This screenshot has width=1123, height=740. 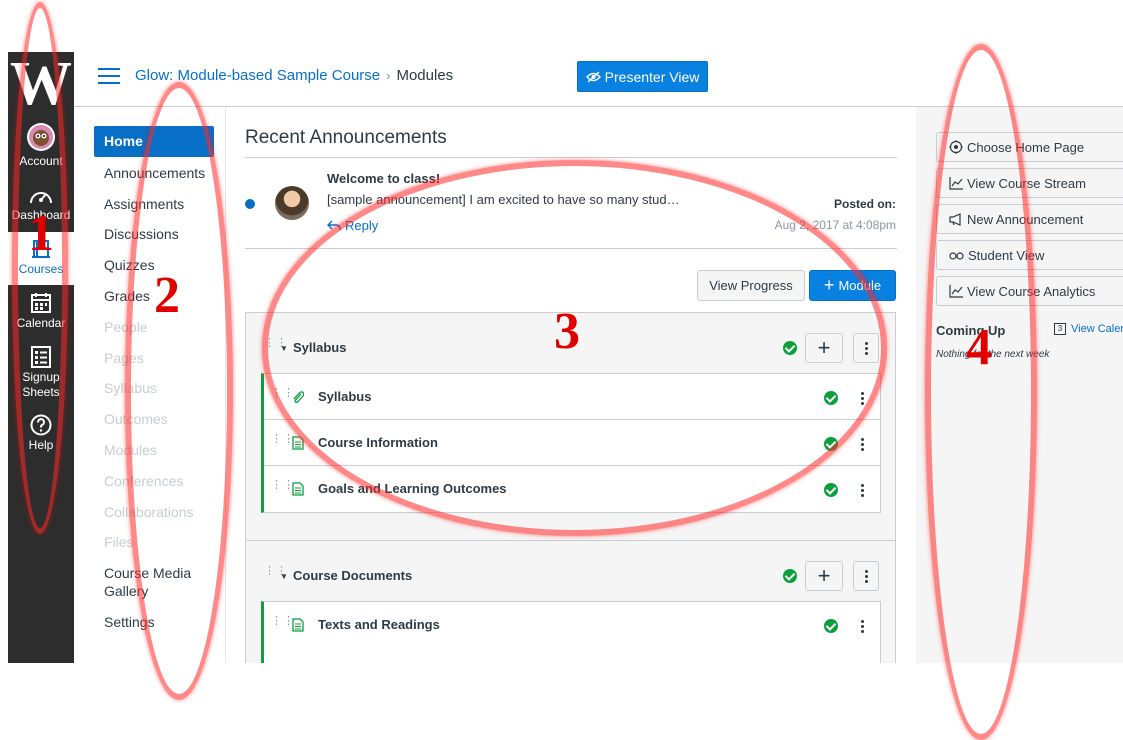 I want to click on module-item: ⋮⋮ Texts and Readings, so click(x=572, y=625).